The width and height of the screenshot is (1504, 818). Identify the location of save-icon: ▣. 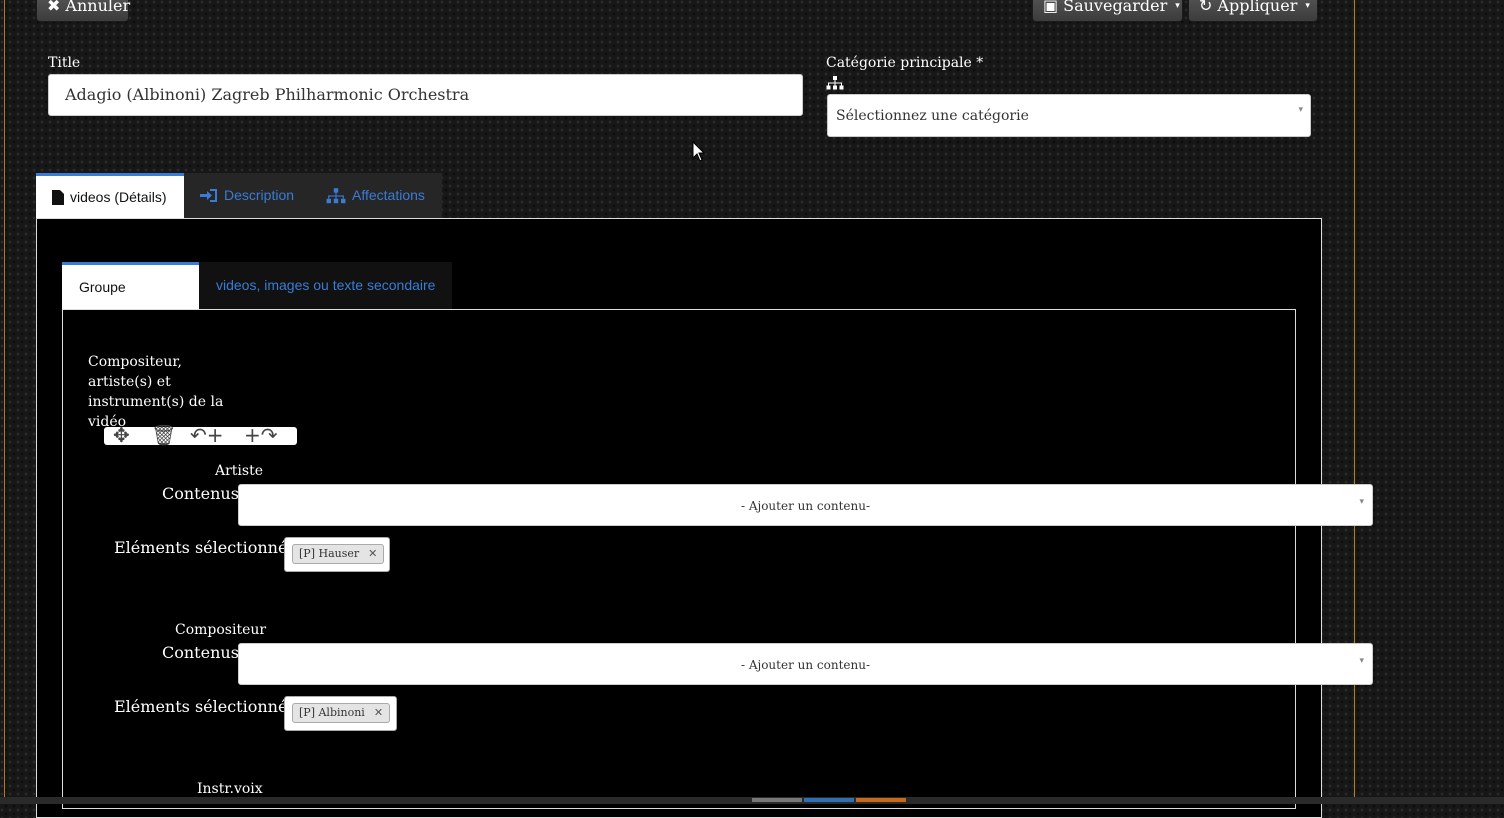
(1051, 7).